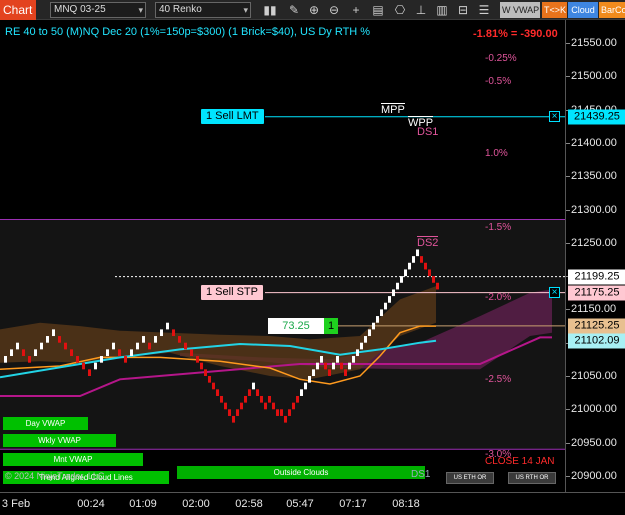 The width and height of the screenshot is (625, 515). I want to click on pct-level-label: -1.5%, so click(498, 228).